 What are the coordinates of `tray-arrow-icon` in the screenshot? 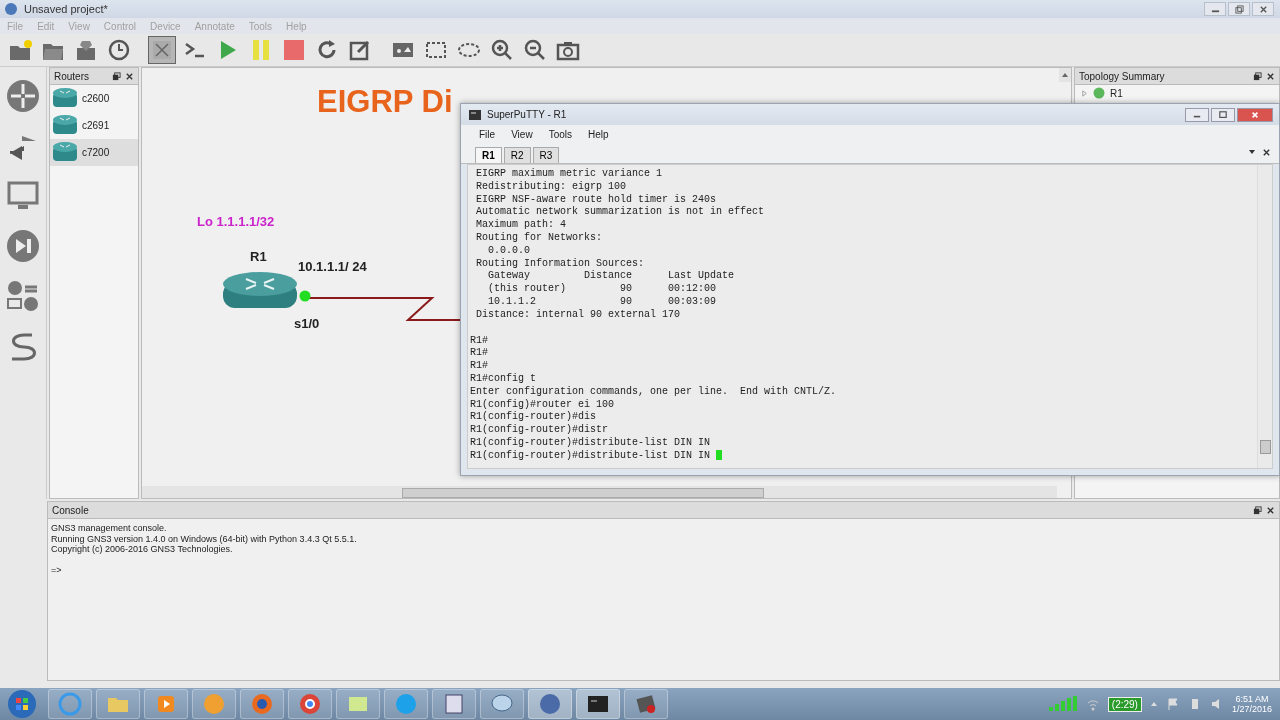 It's located at (1153, 704).